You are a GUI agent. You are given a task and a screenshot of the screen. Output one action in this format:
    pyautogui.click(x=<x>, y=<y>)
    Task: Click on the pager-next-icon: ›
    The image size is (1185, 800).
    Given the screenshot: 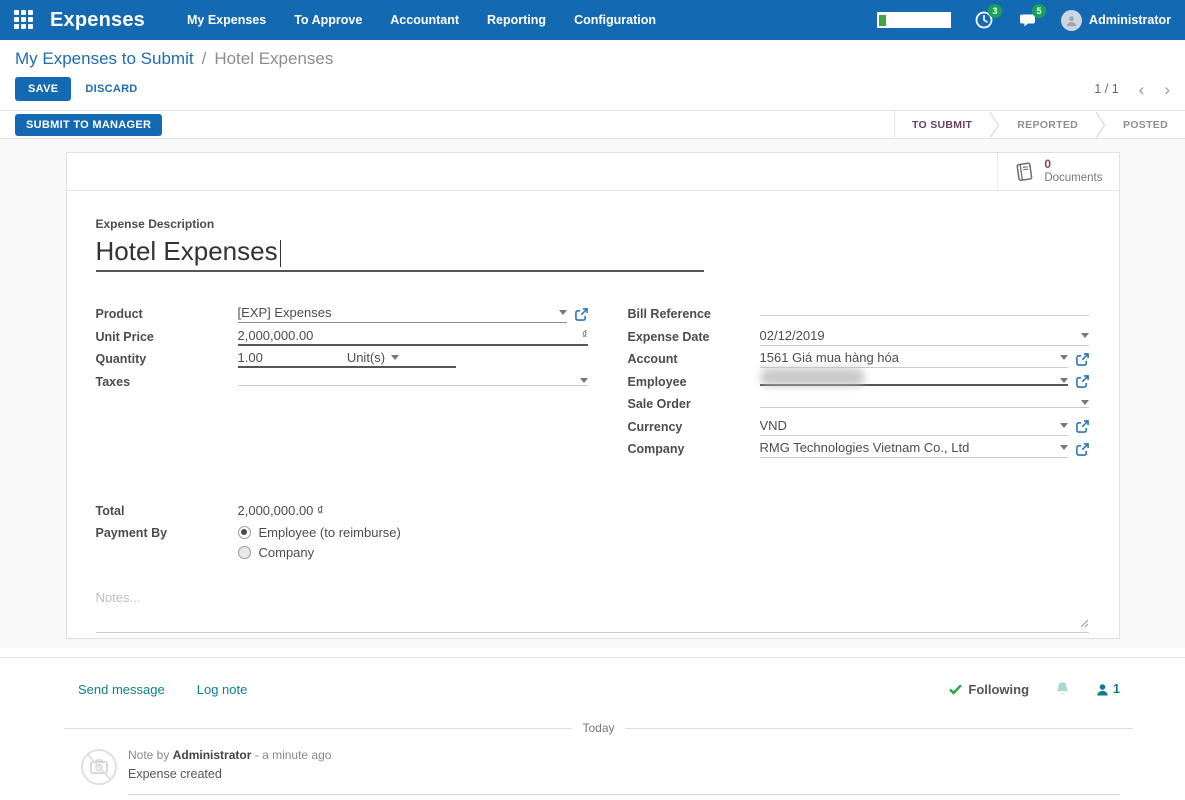 What is the action you would take?
    pyautogui.click(x=1167, y=89)
    